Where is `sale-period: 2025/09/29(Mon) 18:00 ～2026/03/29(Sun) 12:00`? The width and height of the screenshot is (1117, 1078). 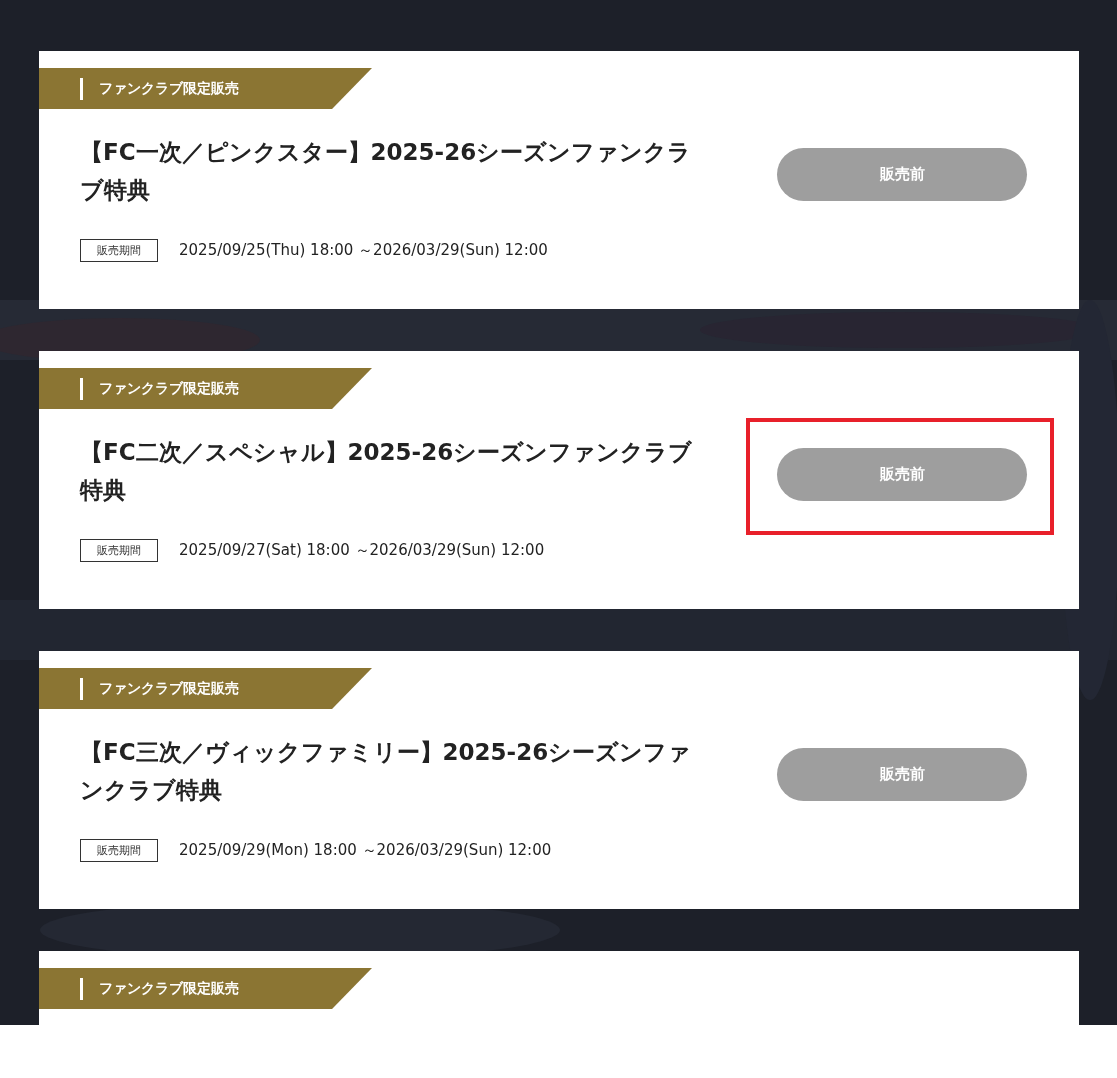
sale-period: 2025/09/29(Mon) 18:00 ～2026/03/29(Sun) 12:00 is located at coordinates (365, 850).